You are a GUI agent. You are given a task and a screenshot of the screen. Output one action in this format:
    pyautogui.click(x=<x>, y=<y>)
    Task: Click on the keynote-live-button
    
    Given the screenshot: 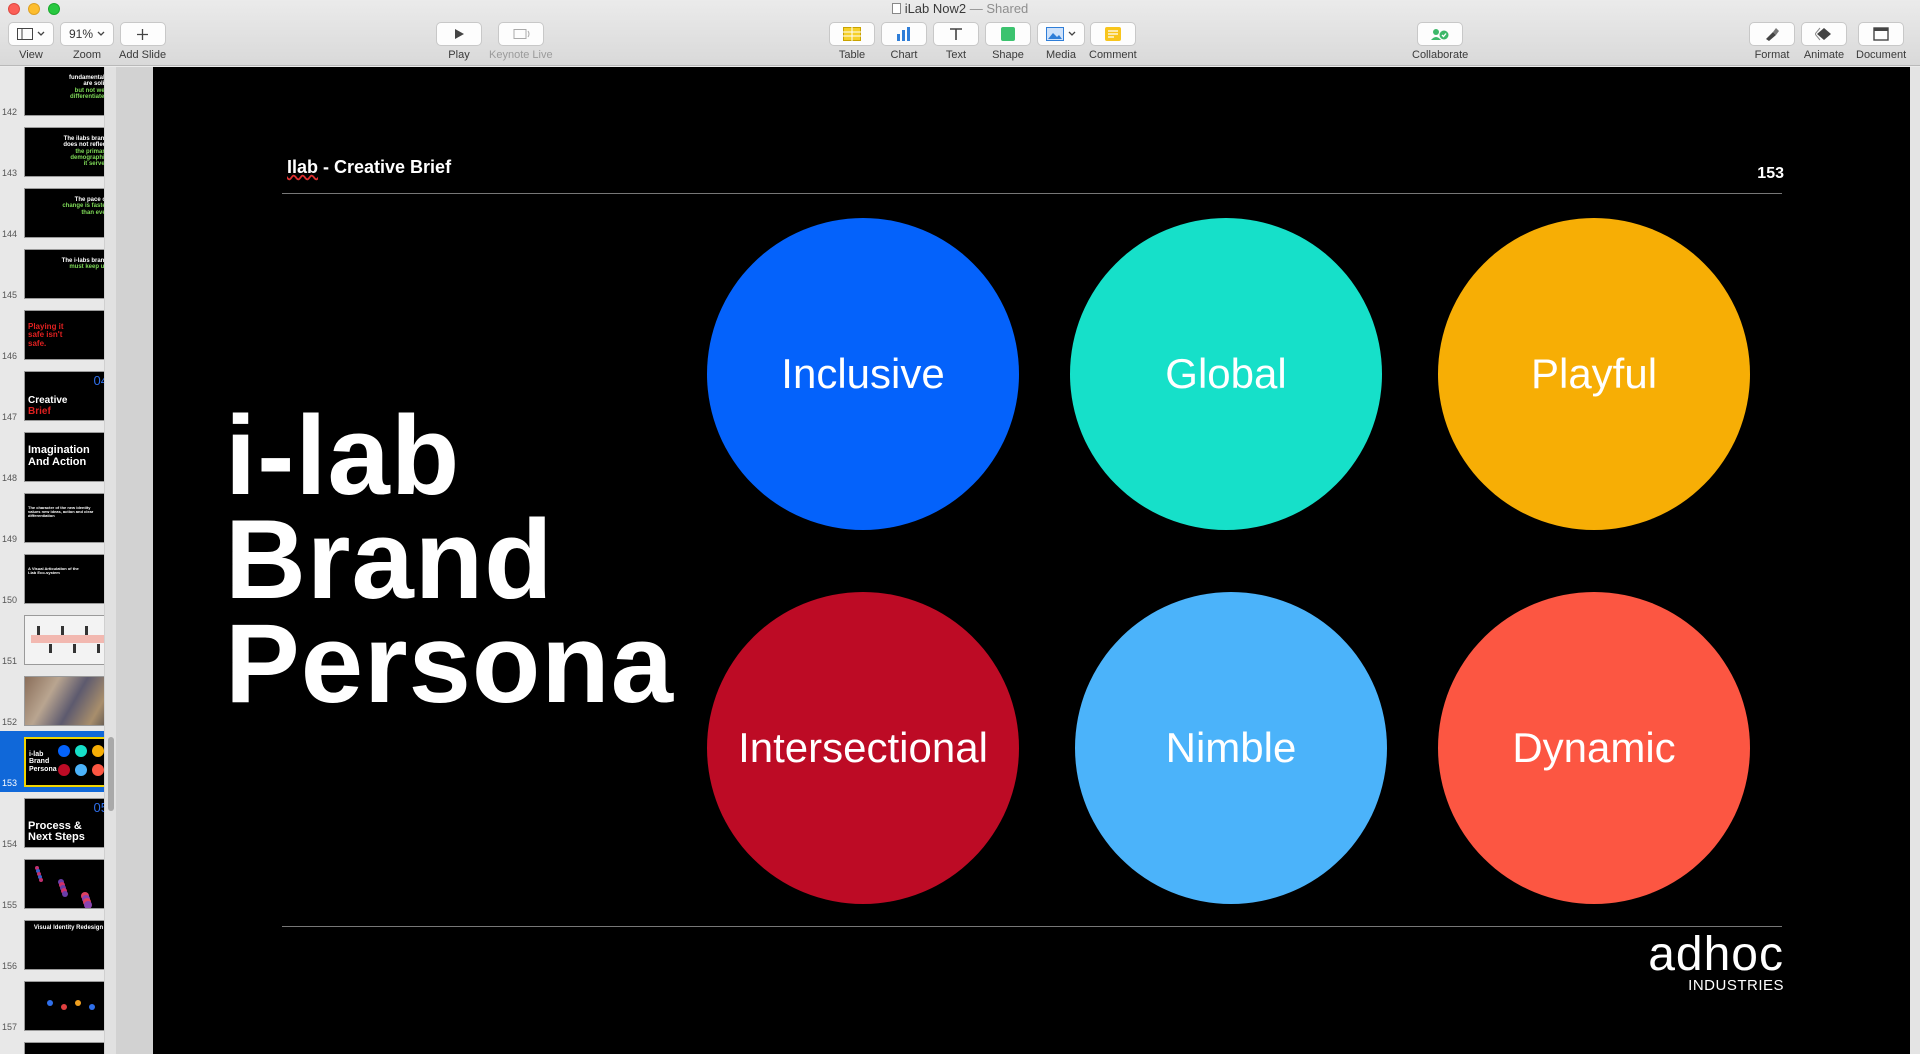 What is the action you would take?
    pyautogui.click(x=520, y=34)
    